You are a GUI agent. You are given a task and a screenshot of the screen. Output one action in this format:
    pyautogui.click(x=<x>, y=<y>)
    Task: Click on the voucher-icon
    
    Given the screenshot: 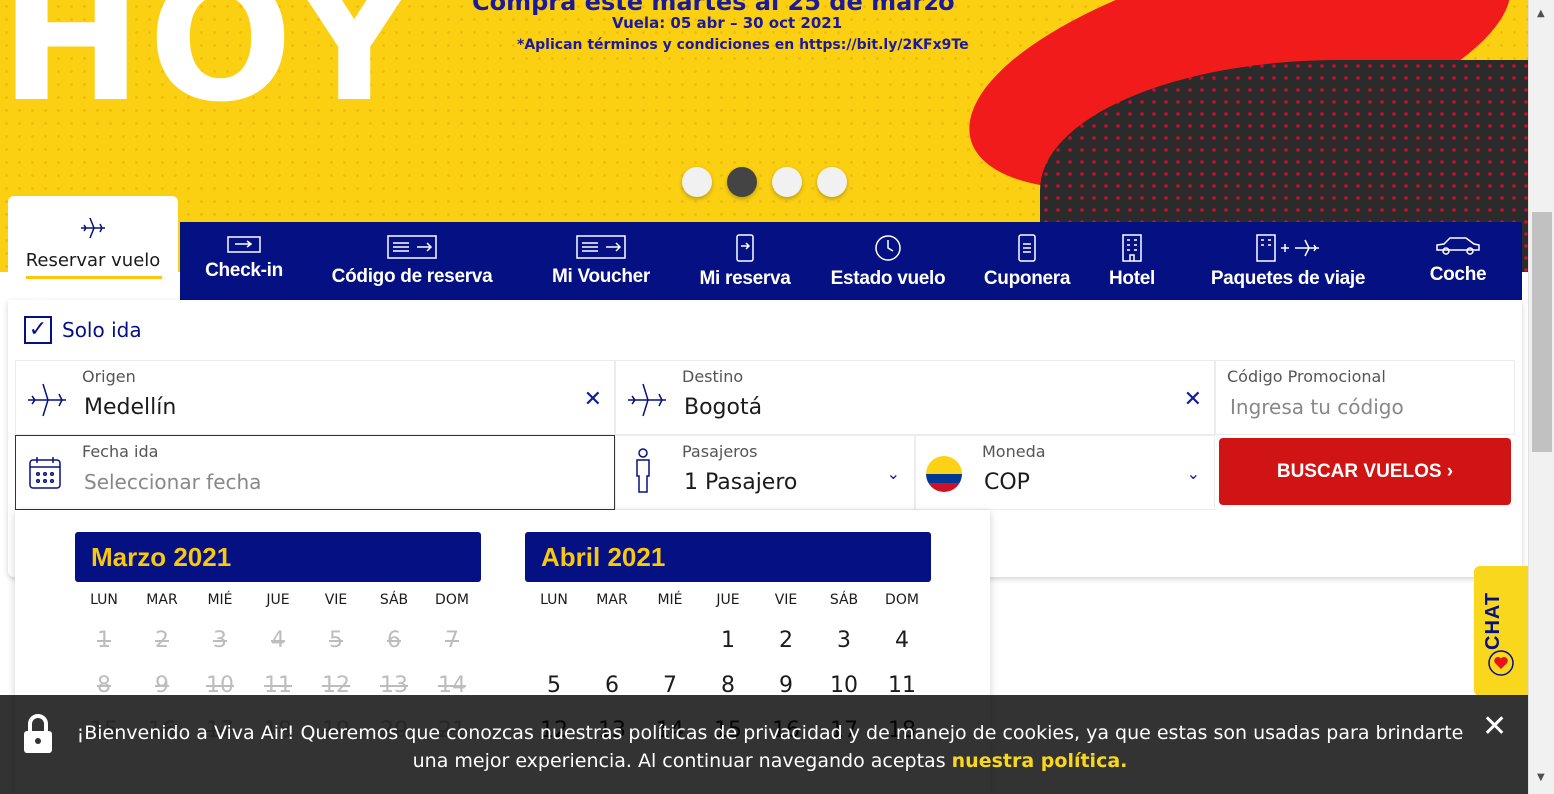 What is the action you would take?
    pyautogui.click(x=601, y=247)
    